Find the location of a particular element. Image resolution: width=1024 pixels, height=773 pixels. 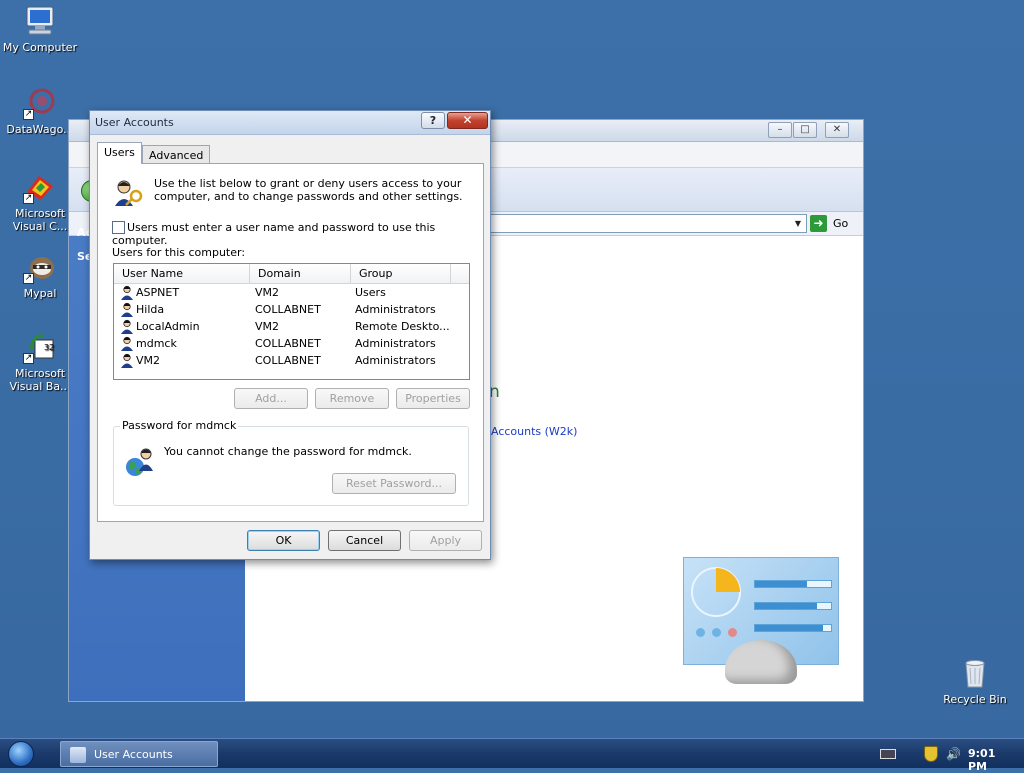

user-name-cell: Hilda is located at coordinates (150, 309).